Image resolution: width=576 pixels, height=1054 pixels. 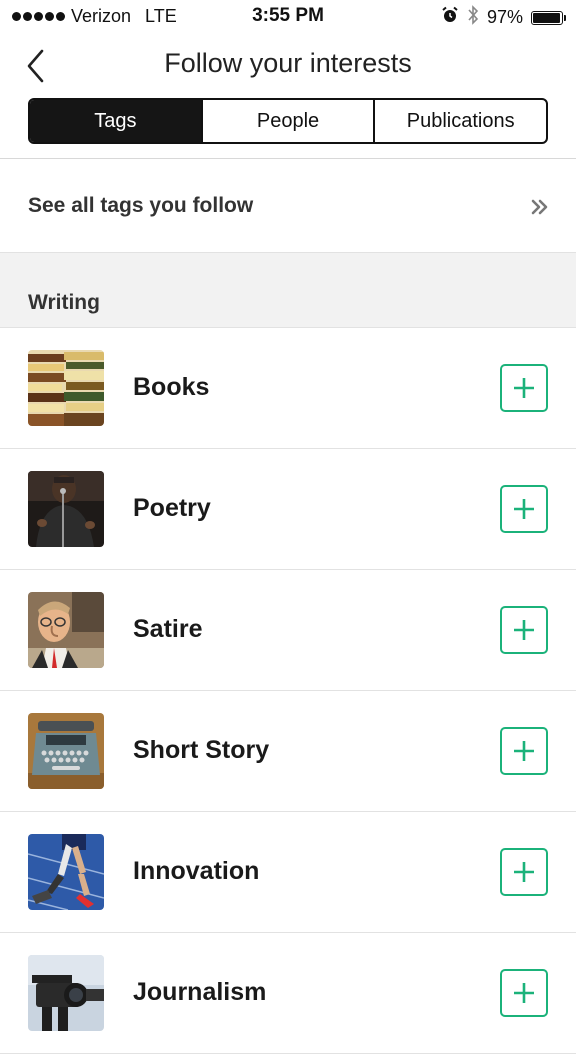 What do you see at coordinates (66, 630) in the screenshot?
I see `satire-image` at bounding box center [66, 630].